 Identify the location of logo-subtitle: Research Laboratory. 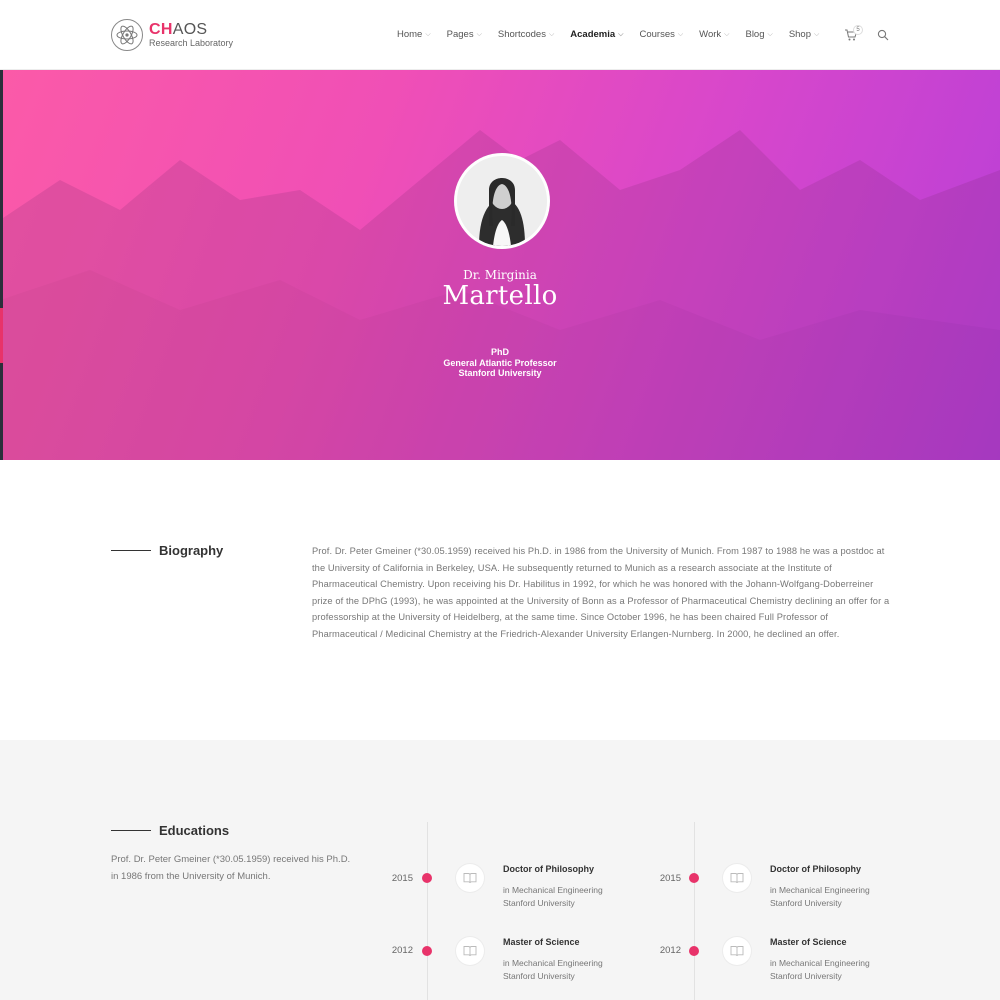
(191, 43).